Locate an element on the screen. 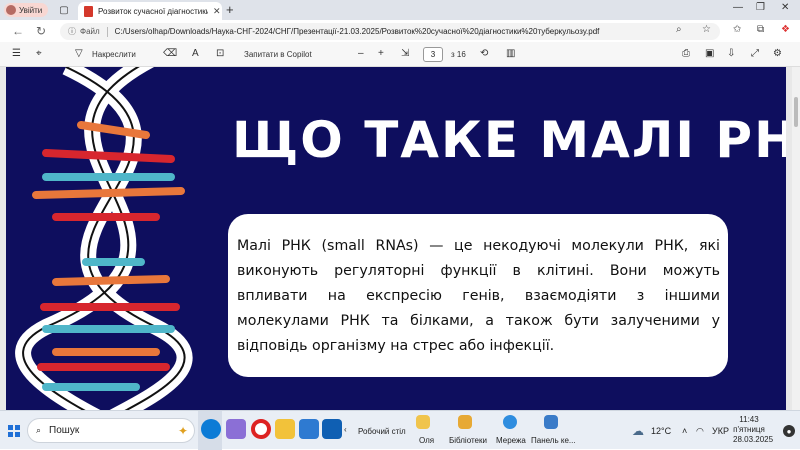  zoom-icon: ⌕ is located at coordinates (679, 29).